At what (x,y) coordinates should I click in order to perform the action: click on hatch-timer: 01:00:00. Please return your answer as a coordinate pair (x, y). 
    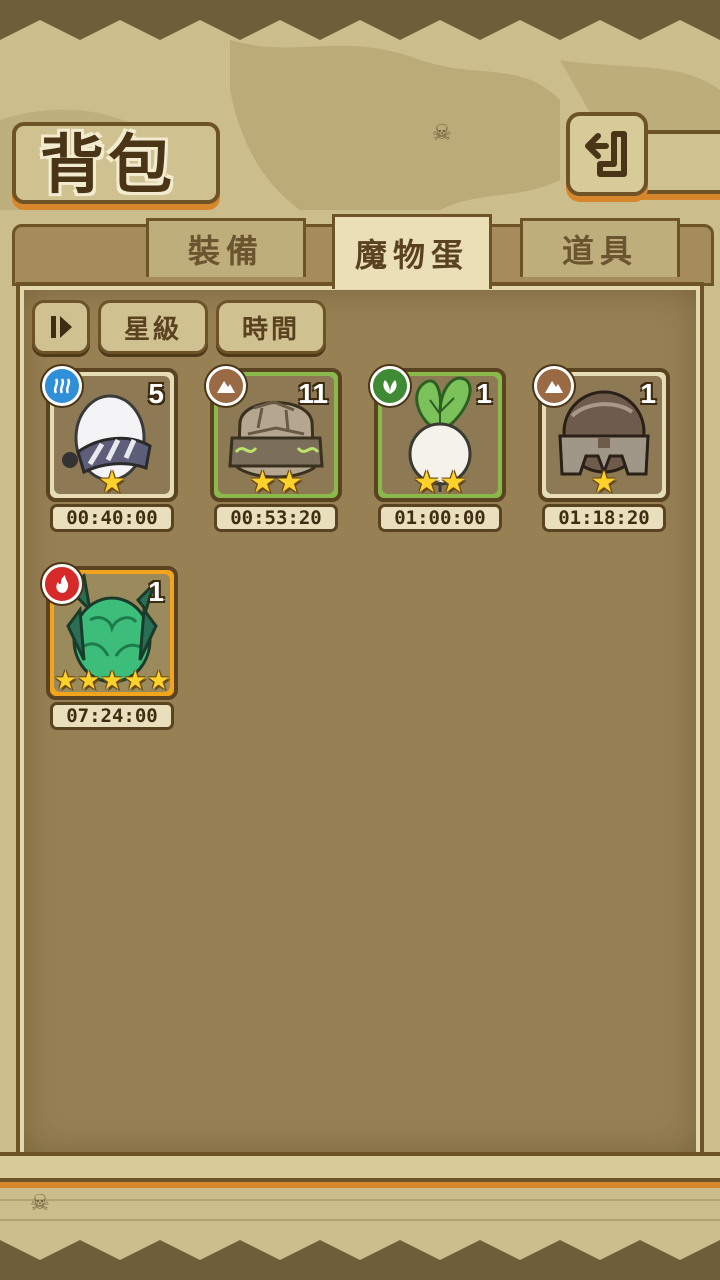
    Looking at the image, I should click on (440, 518).